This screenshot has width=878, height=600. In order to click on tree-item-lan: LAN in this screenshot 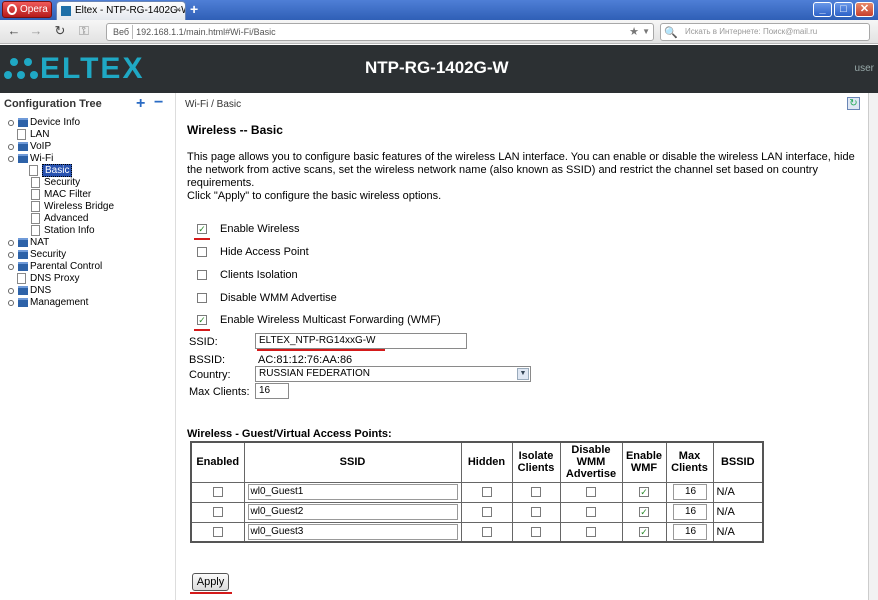, I will do `click(33, 135)`.